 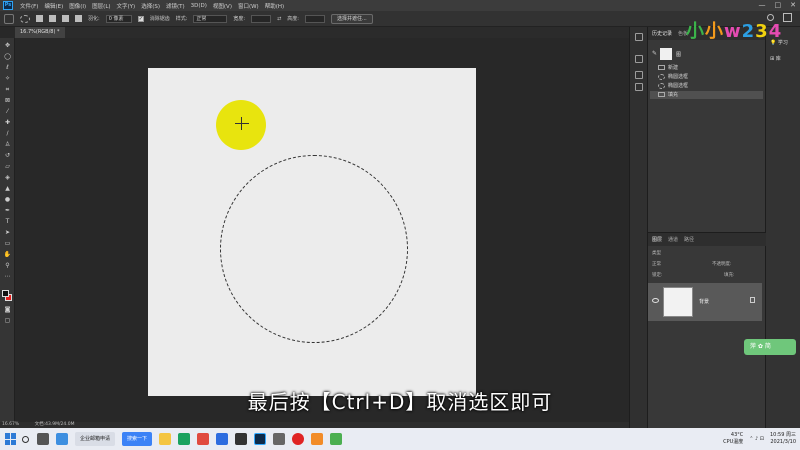 What do you see at coordinates (279, 439) in the screenshot?
I see `app-icon-gray` at bounding box center [279, 439].